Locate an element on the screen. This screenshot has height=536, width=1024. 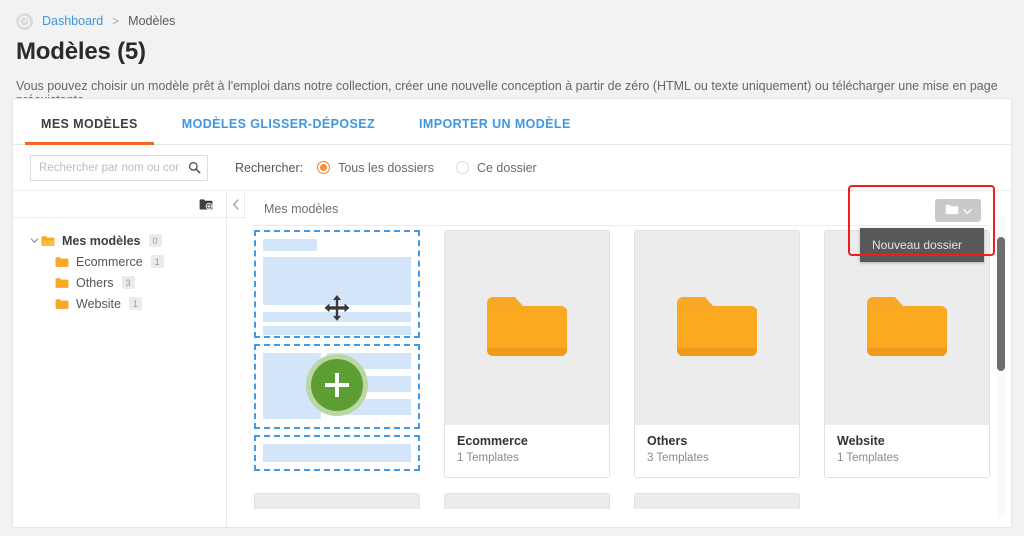
card-folder-others: Others 3 Templates is located at coordinates (717, 354).